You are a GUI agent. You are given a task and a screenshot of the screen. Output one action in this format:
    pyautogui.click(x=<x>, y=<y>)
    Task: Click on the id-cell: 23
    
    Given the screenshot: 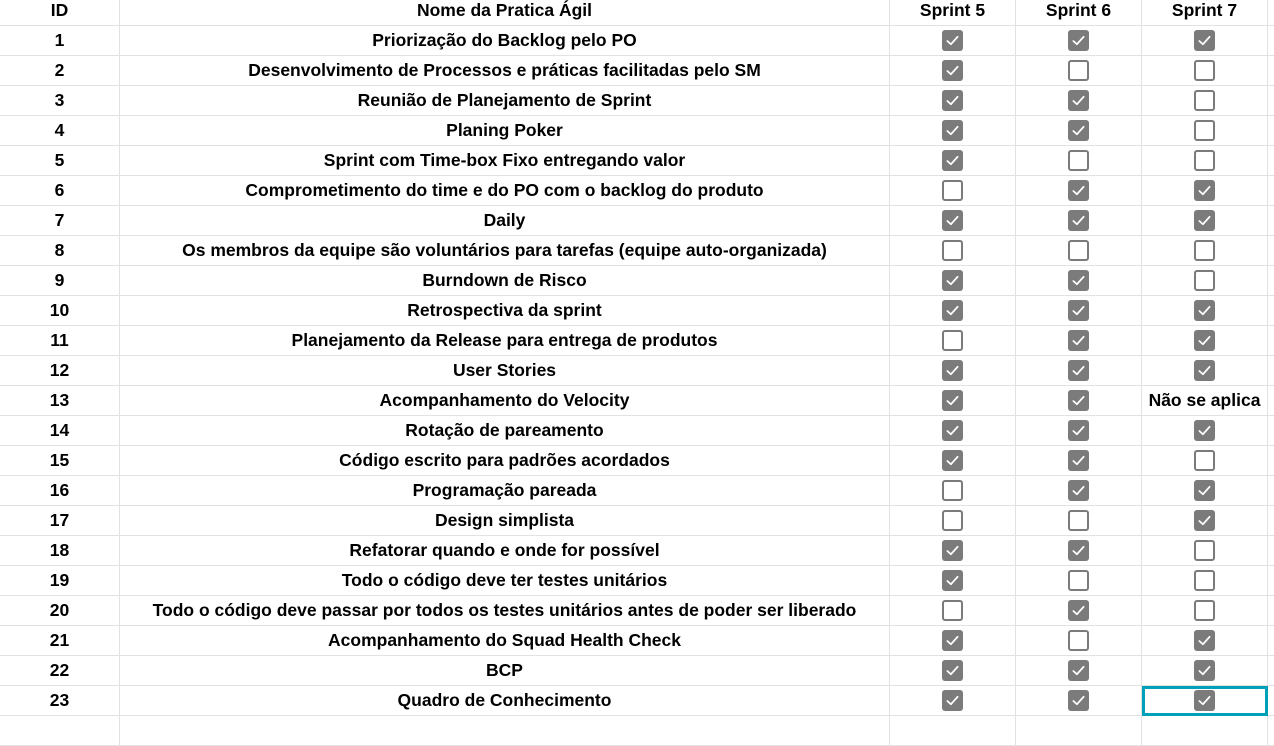 What is the action you would take?
    pyautogui.click(x=60, y=701)
    